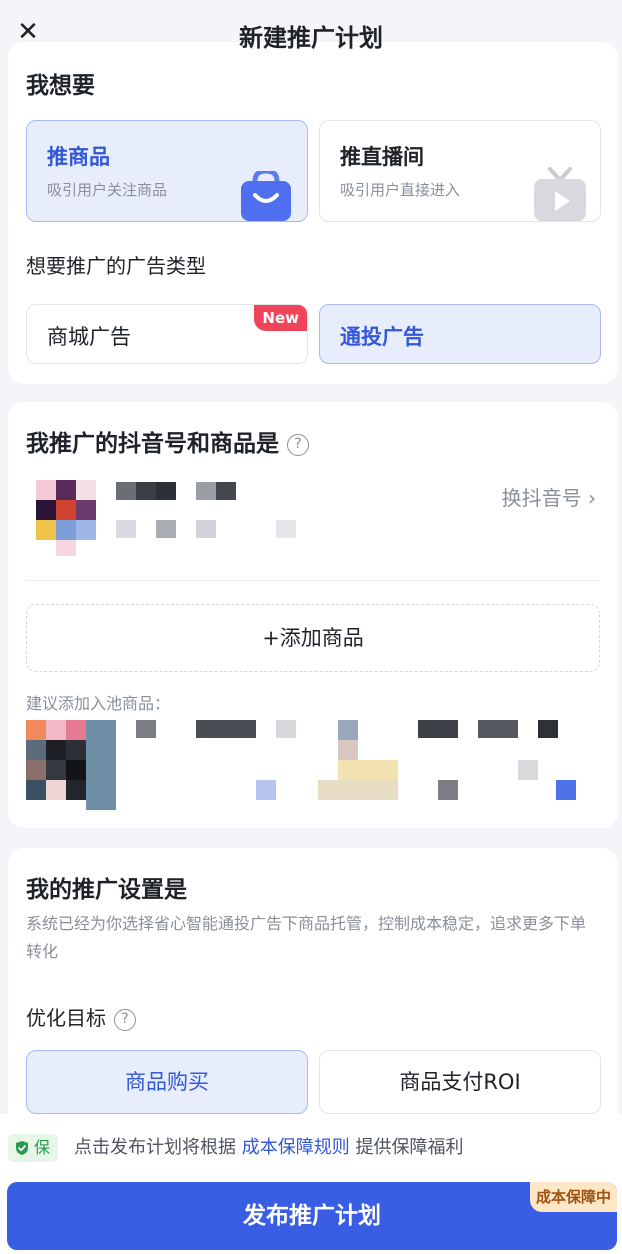 The height and width of the screenshot is (1254, 622). I want to click on account-title: 我推广的抖音号和商品是?, so click(167, 441).